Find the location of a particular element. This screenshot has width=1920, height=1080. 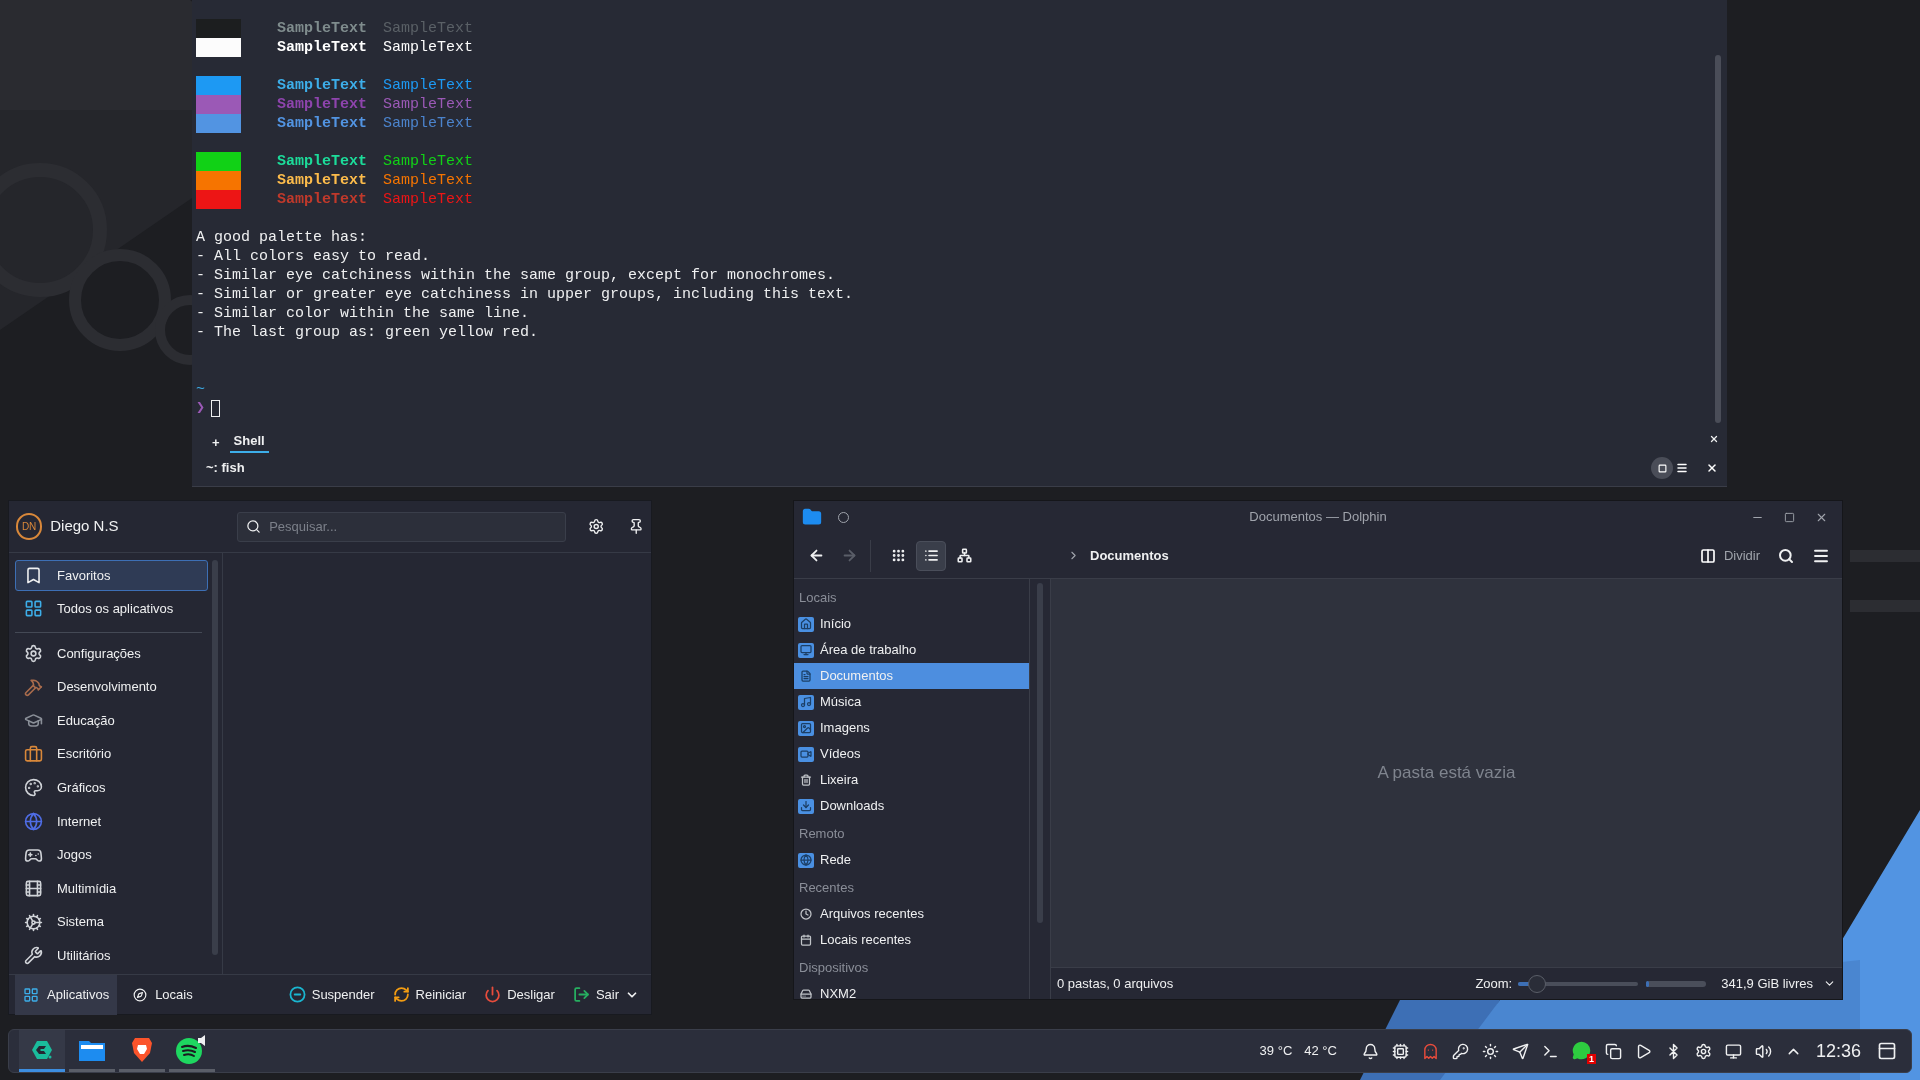

places-item: Área de trabalho is located at coordinates (911, 650).